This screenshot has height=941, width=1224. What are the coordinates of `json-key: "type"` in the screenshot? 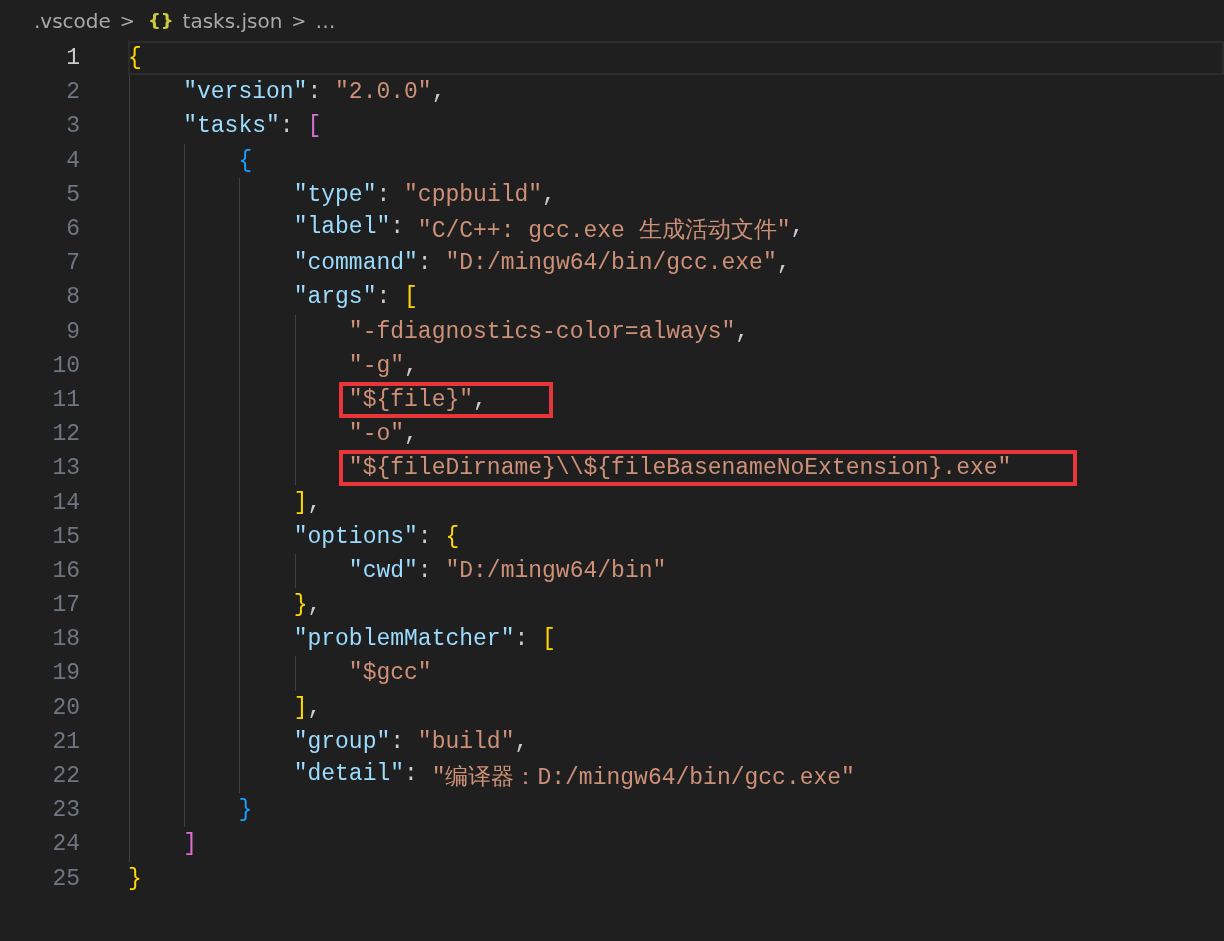 It's located at (335, 194).